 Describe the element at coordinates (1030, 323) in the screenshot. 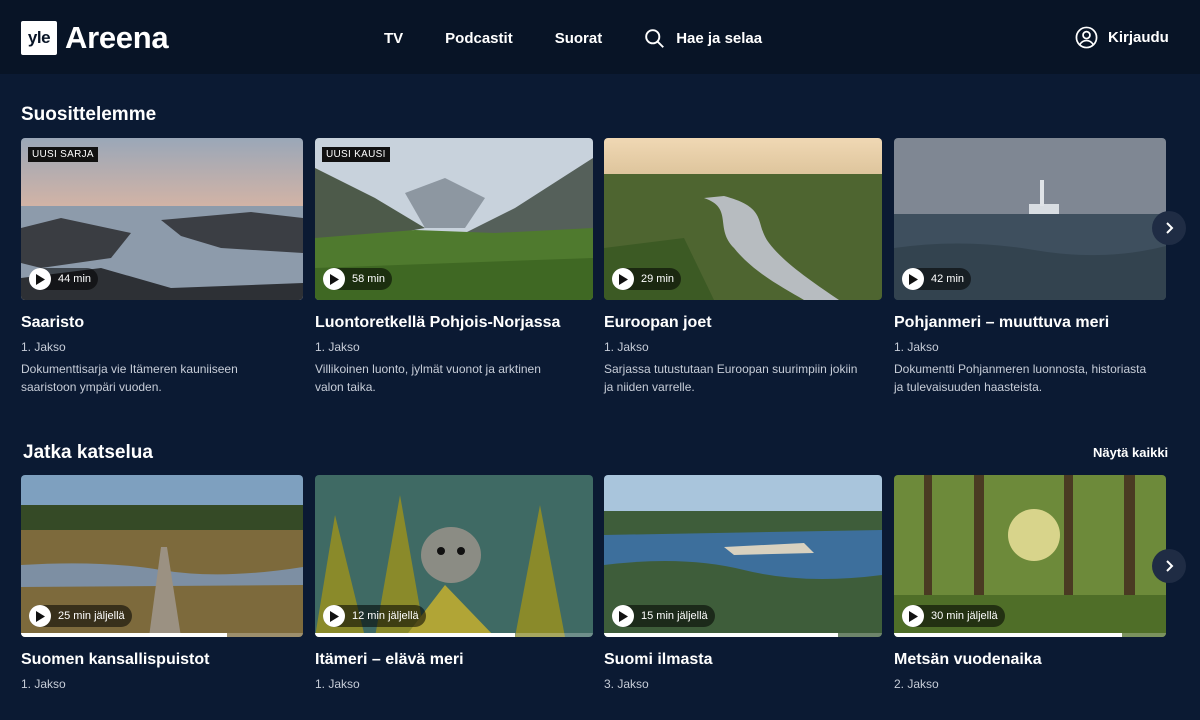

I see `card-title: Pohjanmeri – muuttuva meri` at that location.